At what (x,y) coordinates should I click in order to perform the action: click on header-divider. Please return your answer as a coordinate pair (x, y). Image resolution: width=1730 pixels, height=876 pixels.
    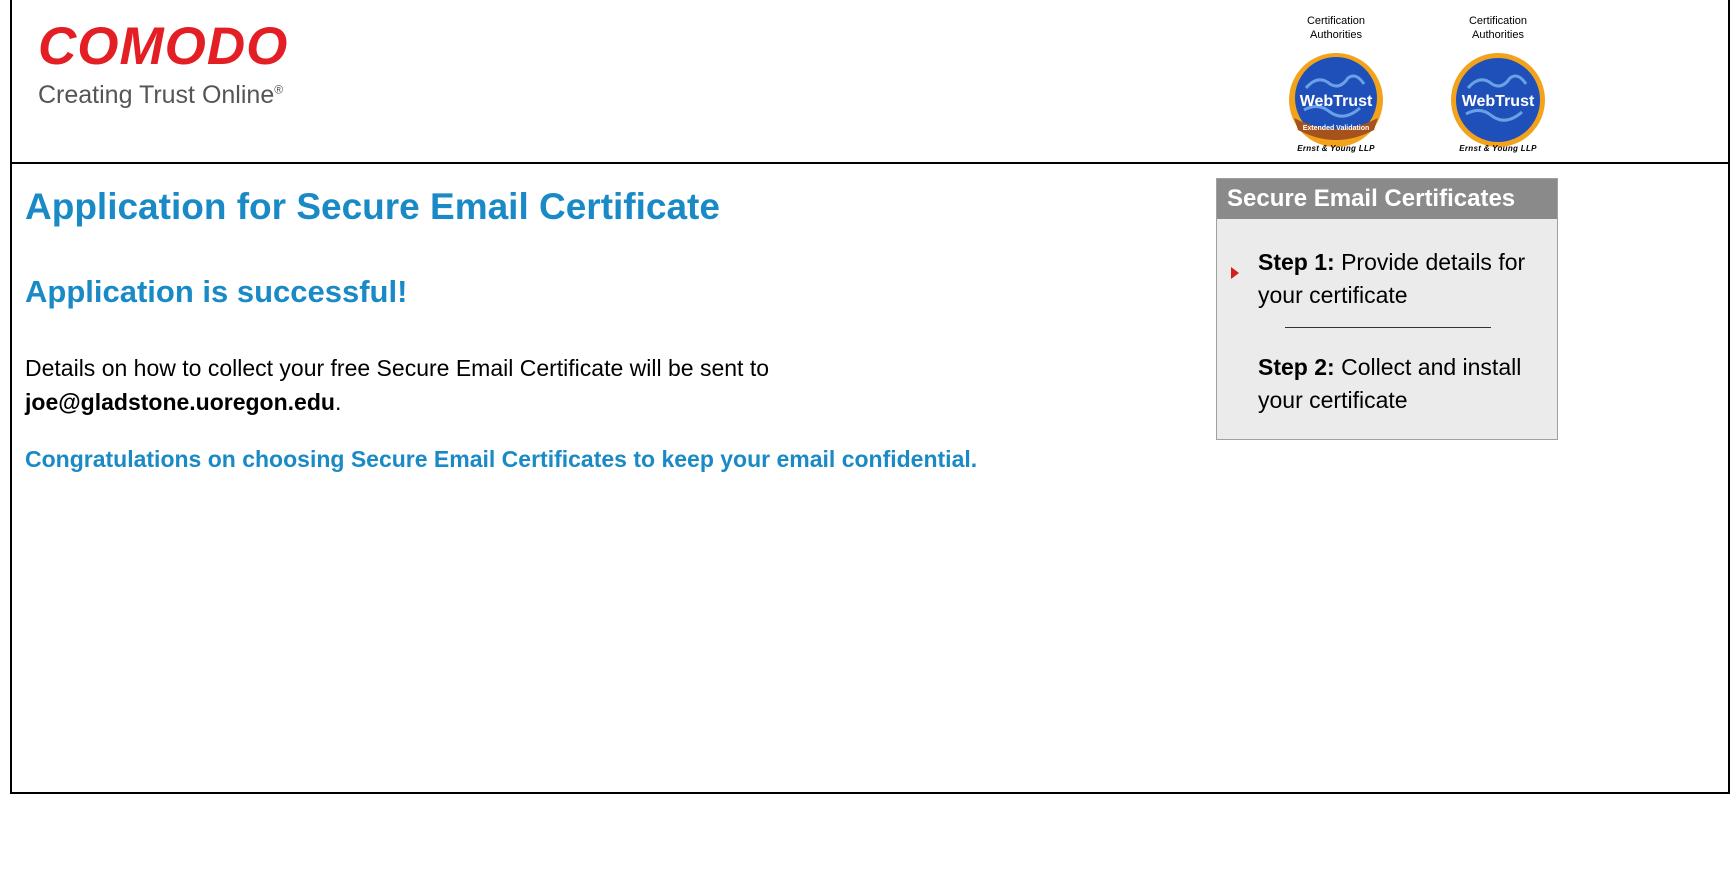
    Looking at the image, I should click on (870, 163).